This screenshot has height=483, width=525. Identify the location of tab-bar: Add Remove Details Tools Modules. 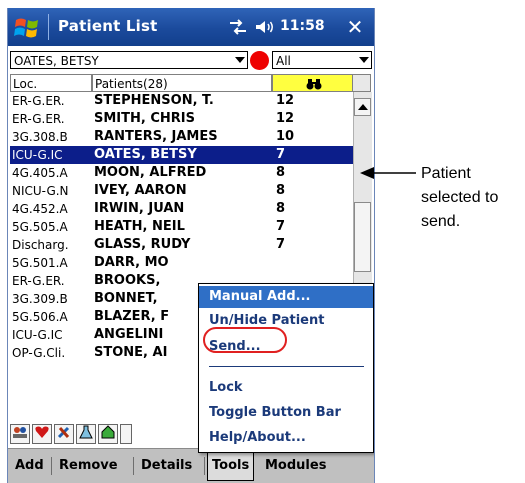
(191, 465).